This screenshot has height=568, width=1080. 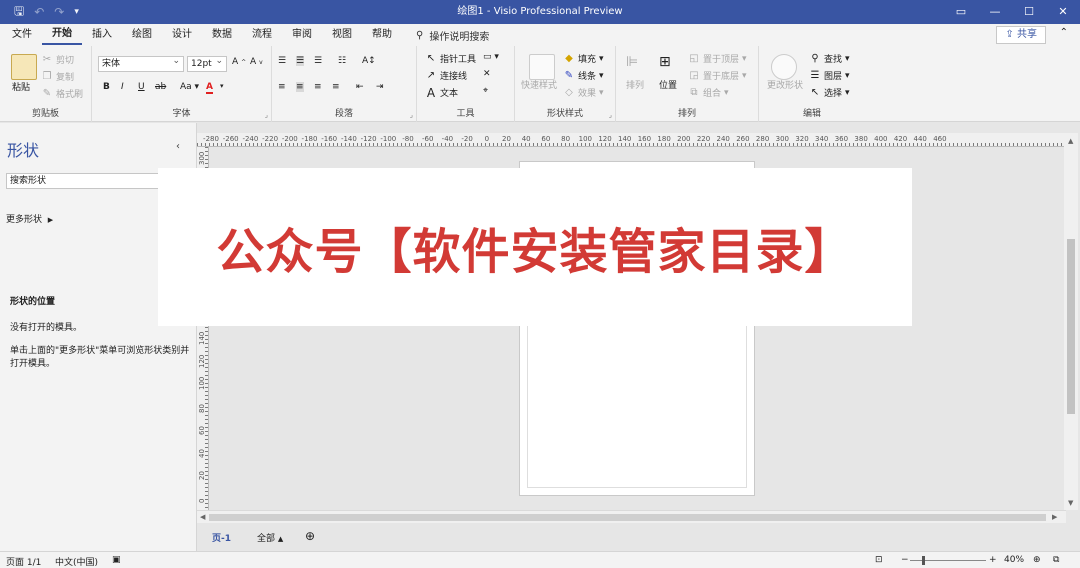 What do you see at coordinates (923, 560) in the screenshot?
I see `zoom-slider-thumb` at bounding box center [923, 560].